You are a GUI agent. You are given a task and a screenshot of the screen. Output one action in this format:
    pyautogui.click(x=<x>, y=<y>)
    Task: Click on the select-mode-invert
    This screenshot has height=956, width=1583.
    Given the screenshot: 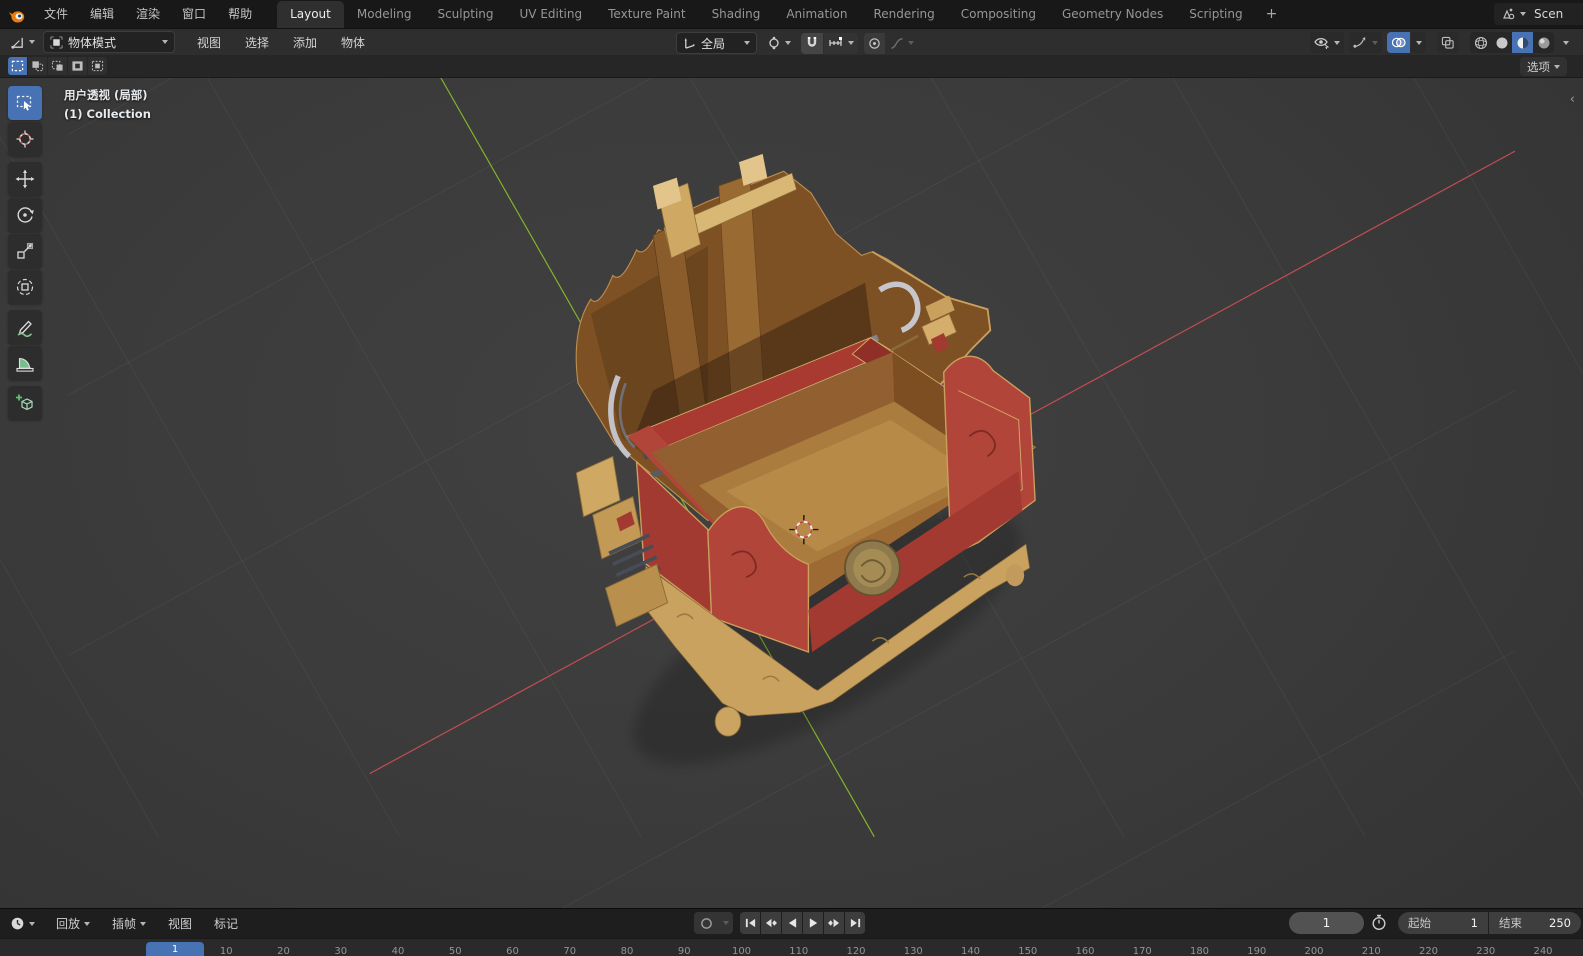 What is the action you would take?
    pyautogui.click(x=77, y=66)
    